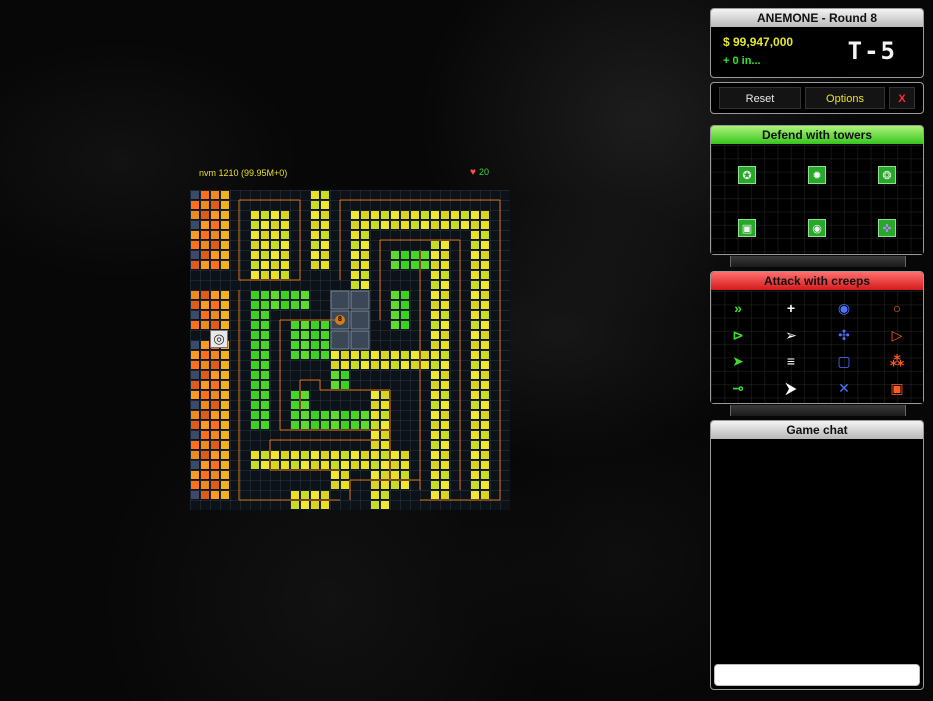  What do you see at coordinates (817, 347) in the screenshot?
I see `creep-palette: » + ◉ ○ ⊳ ➢ ✣ ▷ ➤ ≡ ▢ ⁂ ⊸ ⮞ ✕ ▣` at bounding box center [817, 347].